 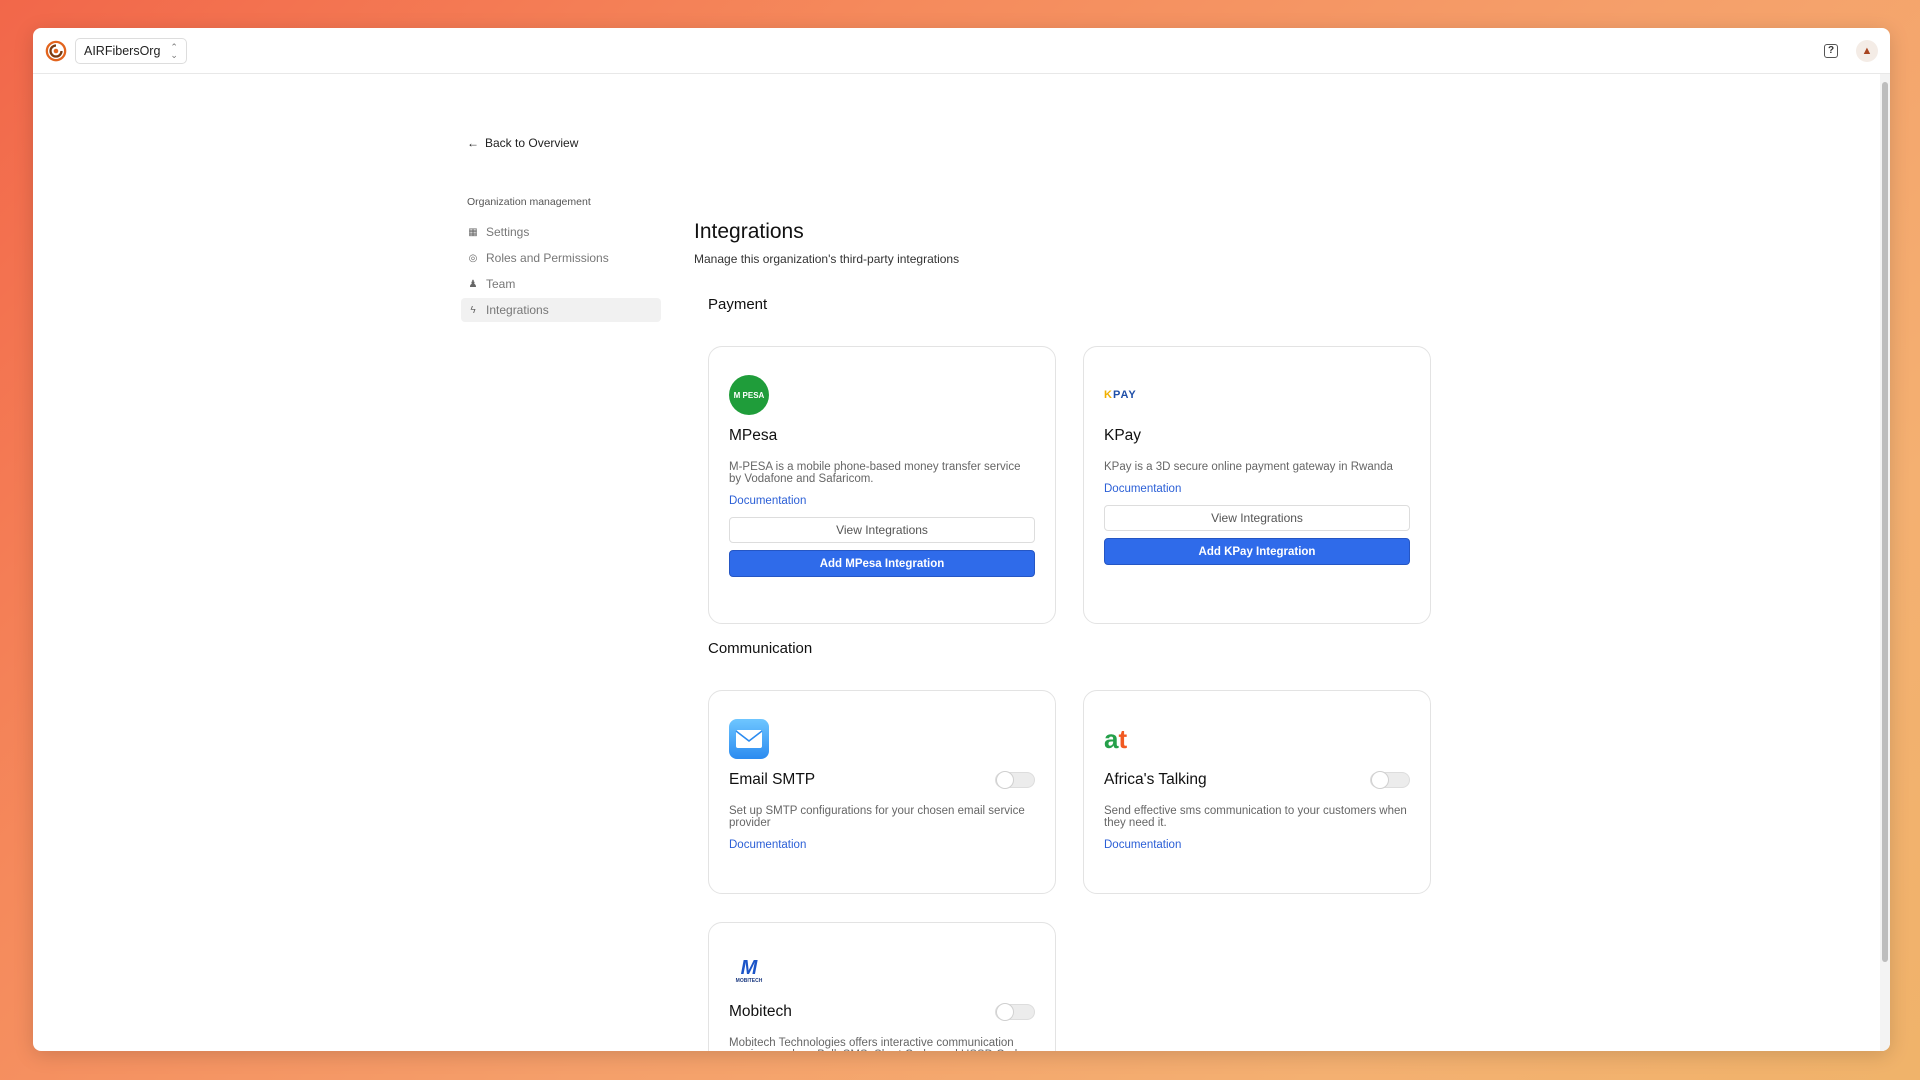 I want to click on sidebar-item-label: Integrations, so click(x=517, y=310).